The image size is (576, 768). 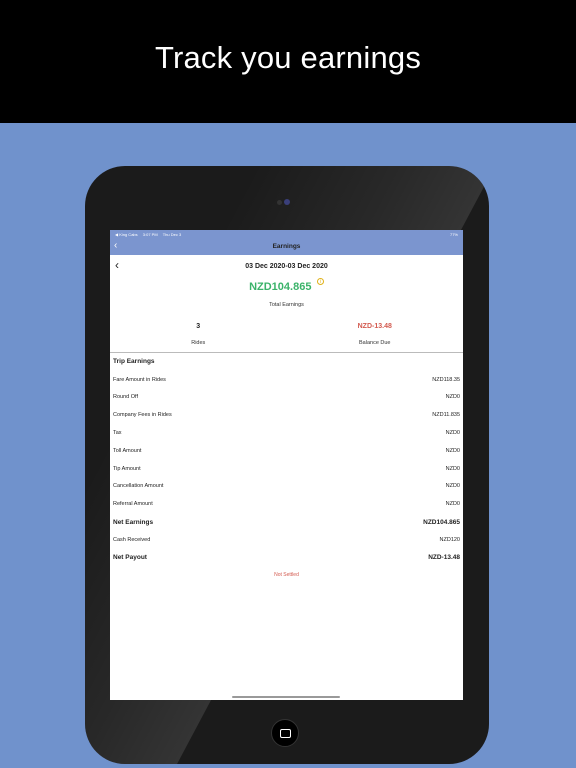 I want to click on row-value: NZD120, so click(x=449, y=539).